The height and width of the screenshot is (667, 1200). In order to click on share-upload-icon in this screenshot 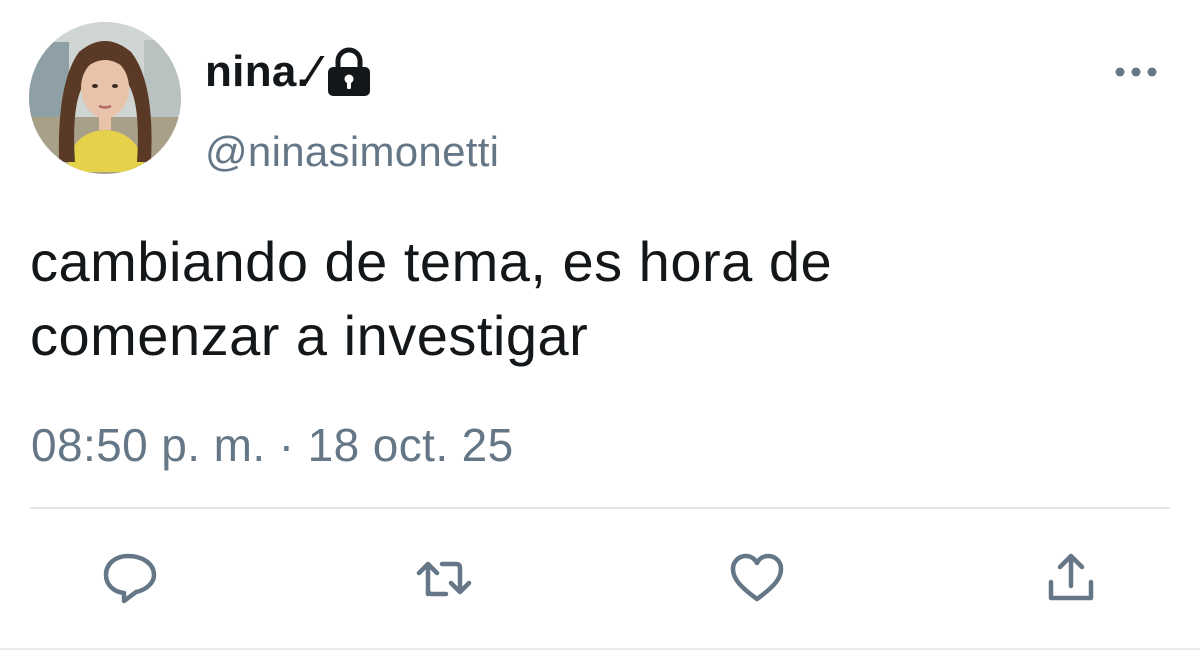, I will do `click(1071, 577)`.